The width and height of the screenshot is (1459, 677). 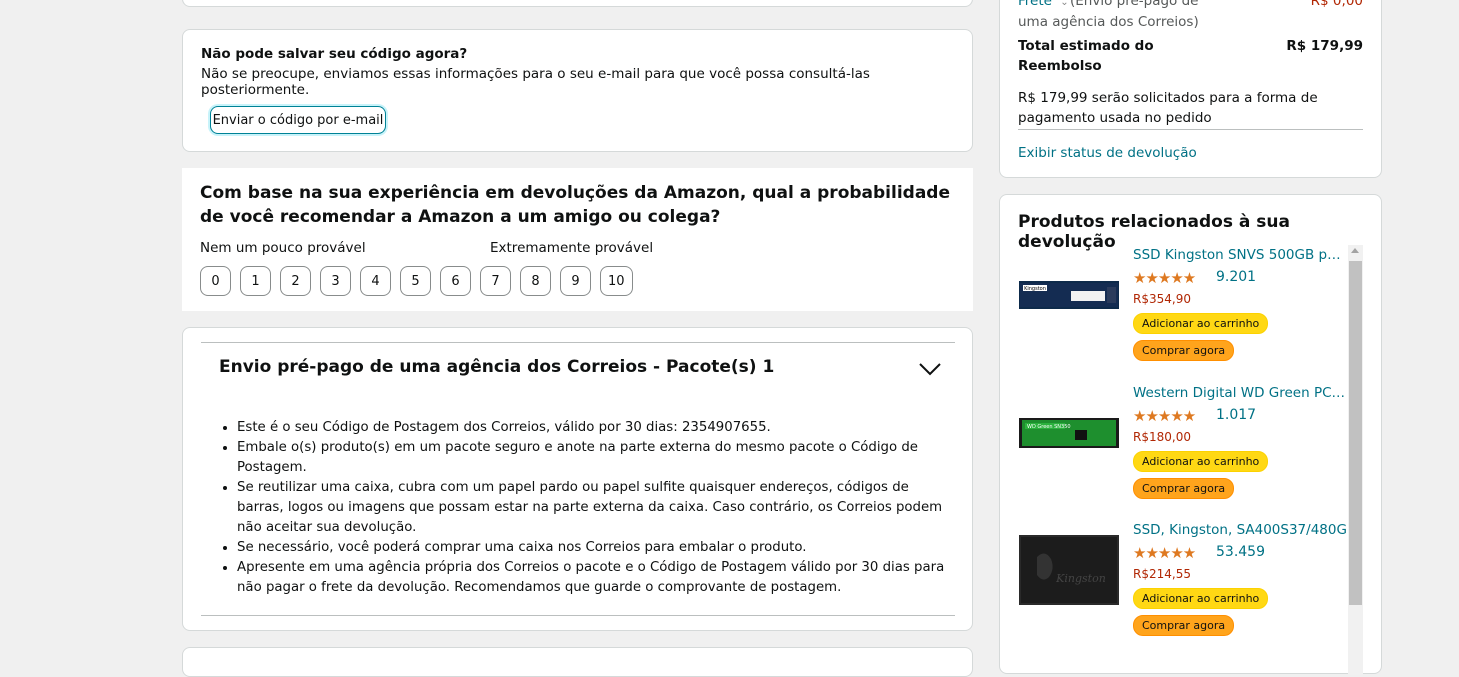 I want to click on score-options: 0 1 2 3 4 5 6 7 8 9 10, so click(x=416, y=281).